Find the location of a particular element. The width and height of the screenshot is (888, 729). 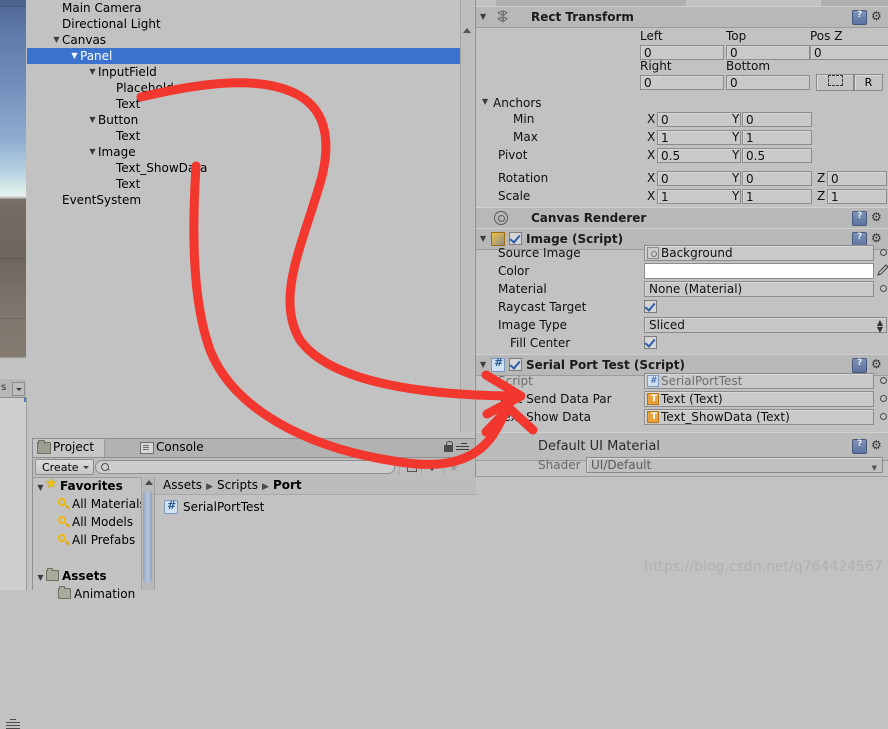

hierarchy-scrollbar is located at coordinates (467, 216).